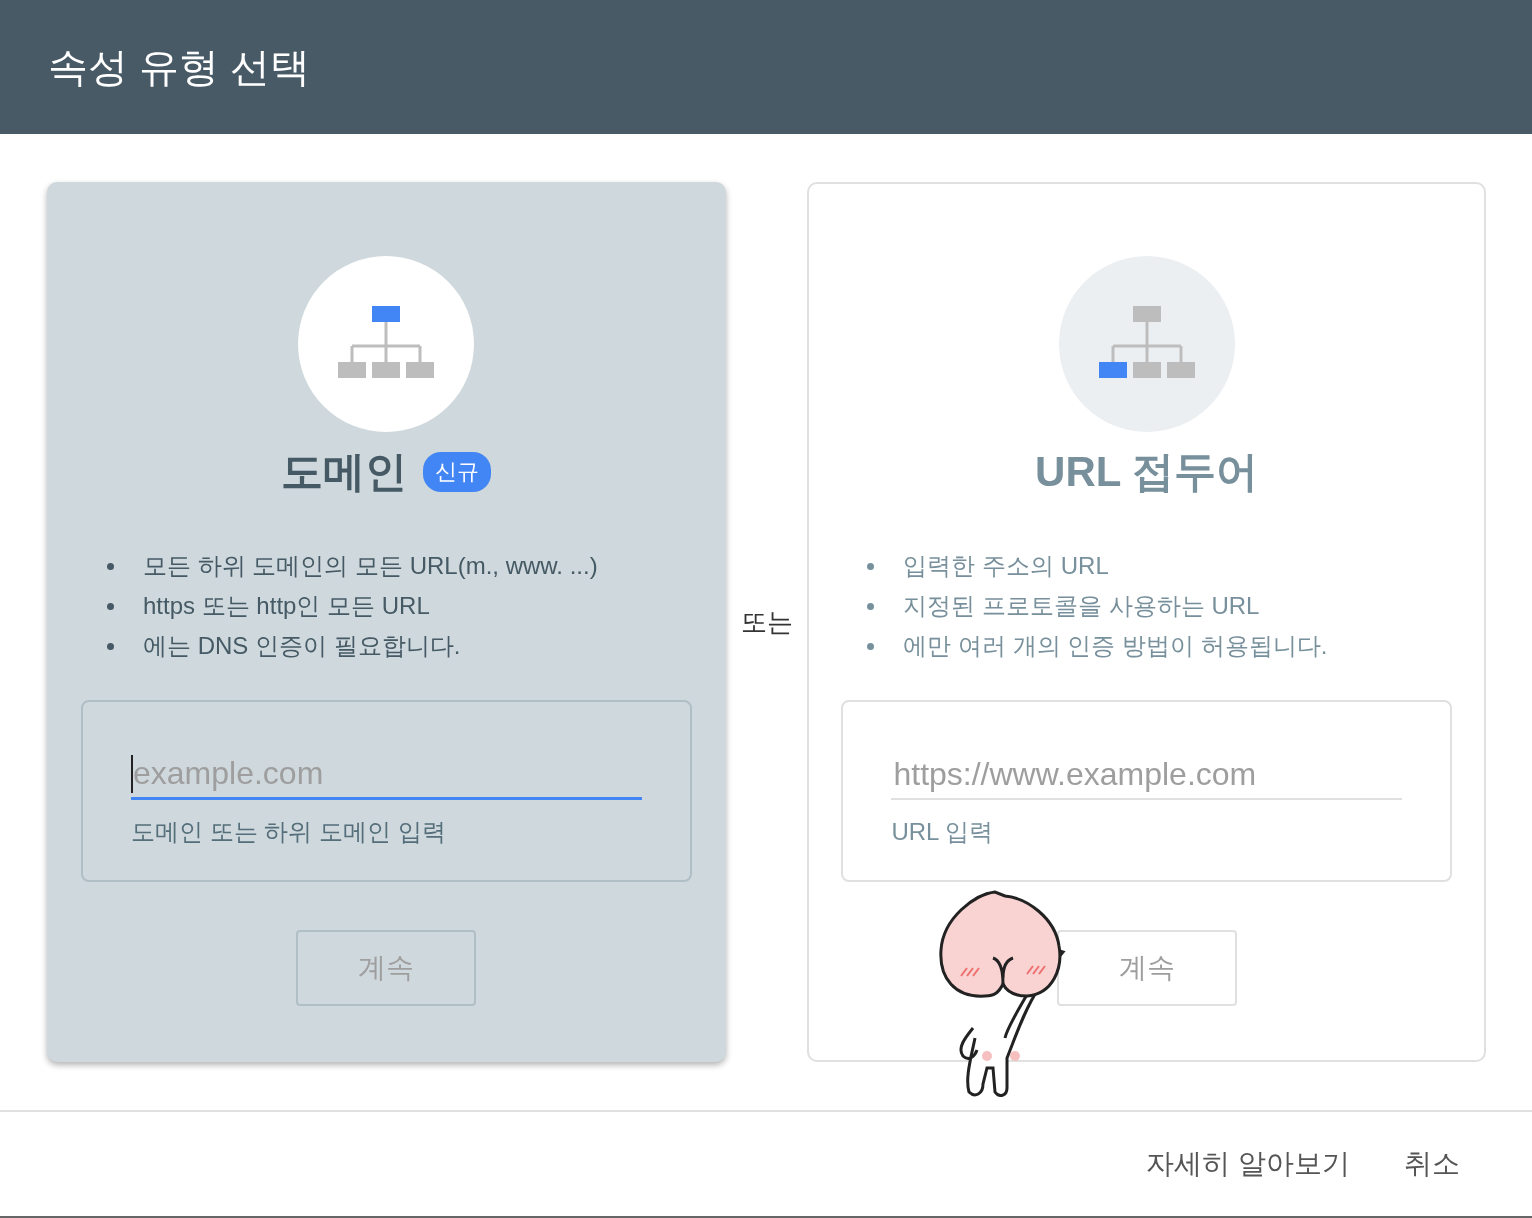  I want to click on feature-text: 에만 여러 개의 인증 방법이 허용됩니다., so click(1115, 646).